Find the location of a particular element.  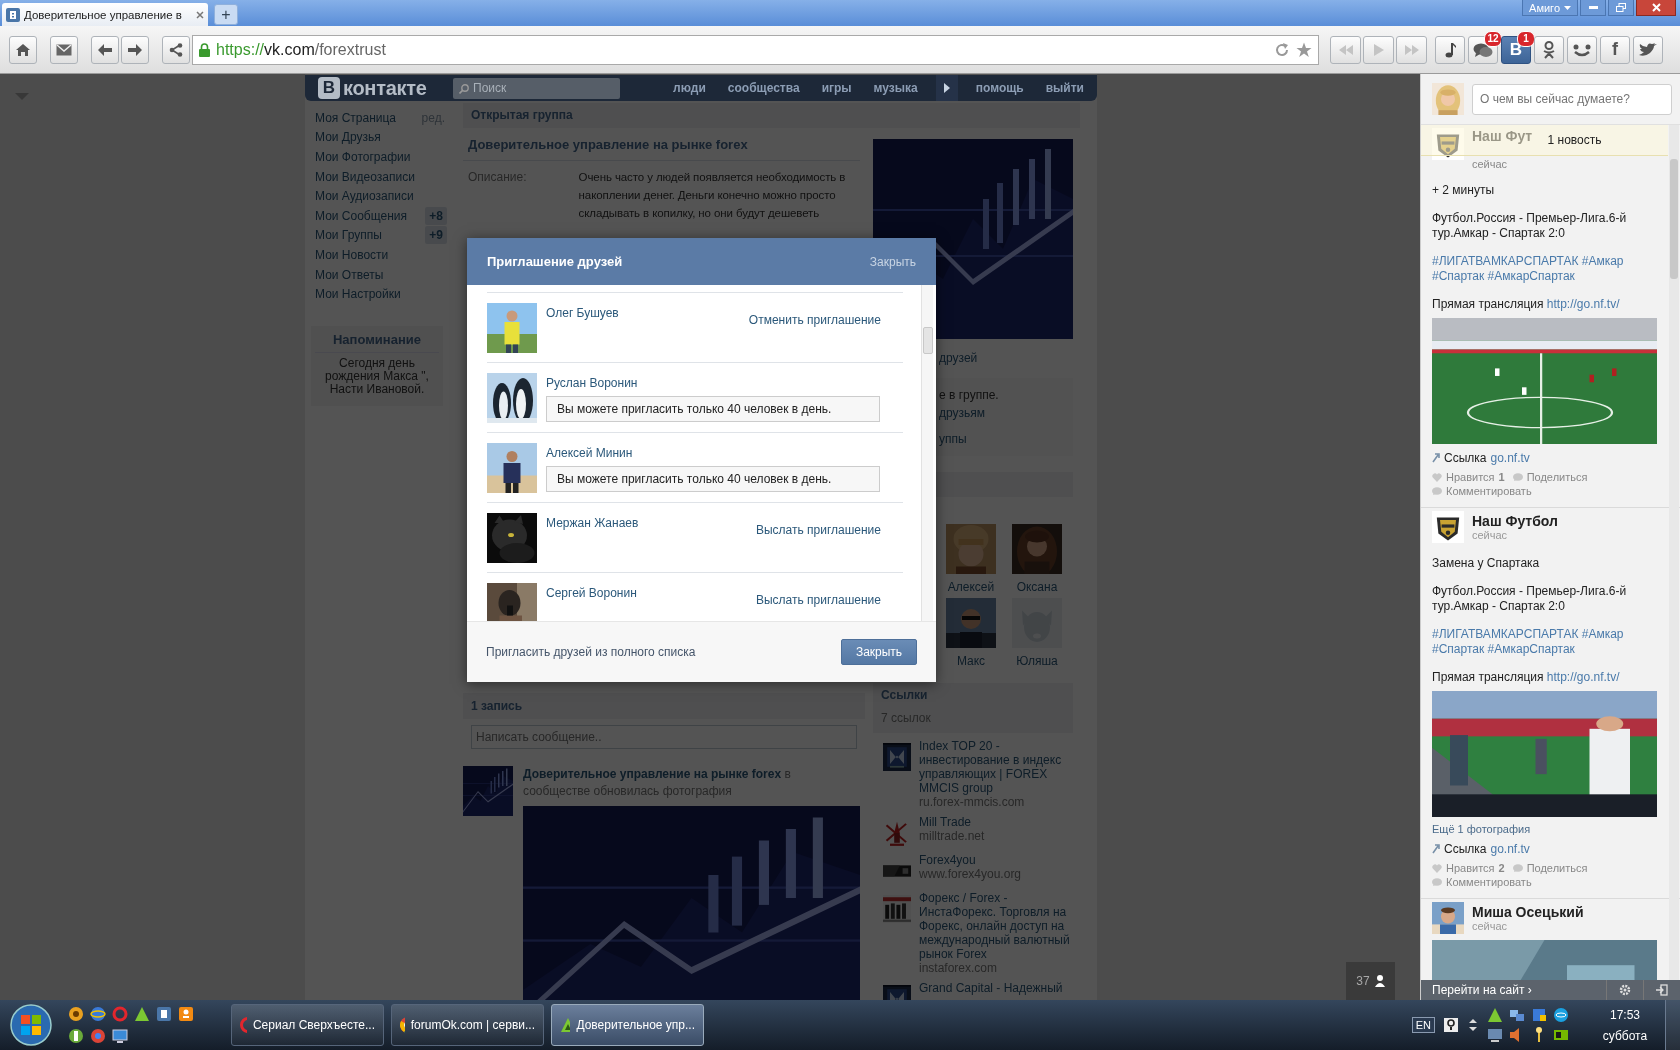

close-button is located at coordinates (1656, 8).